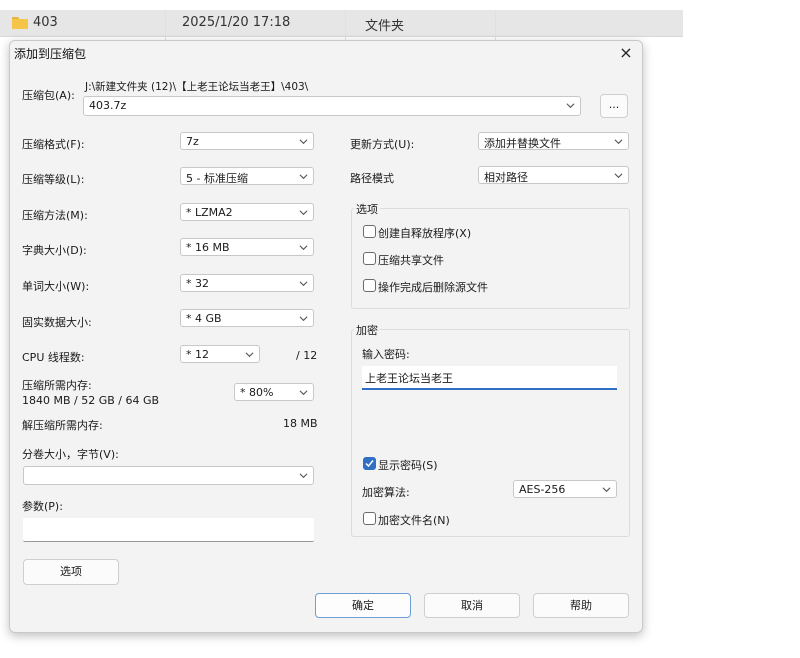  Describe the element at coordinates (307, 355) in the screenshot. I see `cpu-total: / 12` at that location.